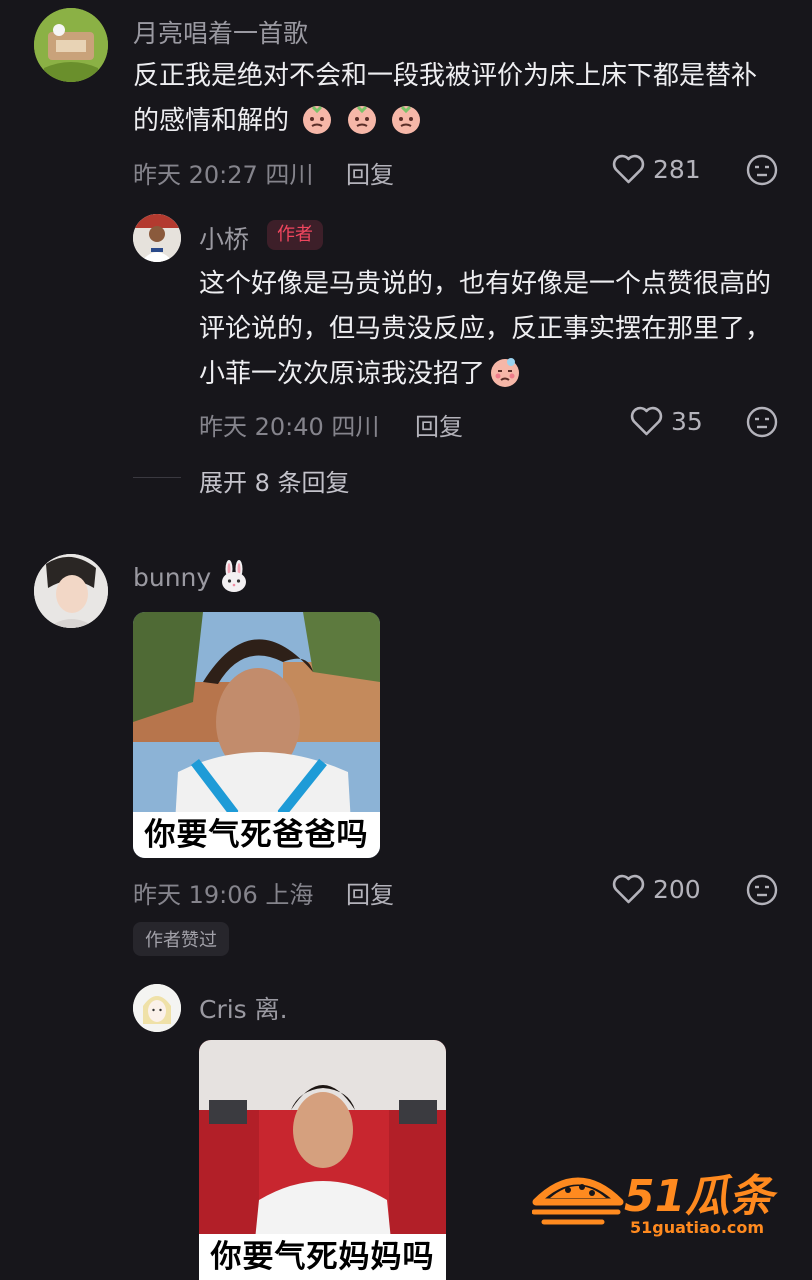  Describe the element at coordinates (256, 835) in the screenshot. I see `meme-caption: 你要气死爸爸吗` at that location.